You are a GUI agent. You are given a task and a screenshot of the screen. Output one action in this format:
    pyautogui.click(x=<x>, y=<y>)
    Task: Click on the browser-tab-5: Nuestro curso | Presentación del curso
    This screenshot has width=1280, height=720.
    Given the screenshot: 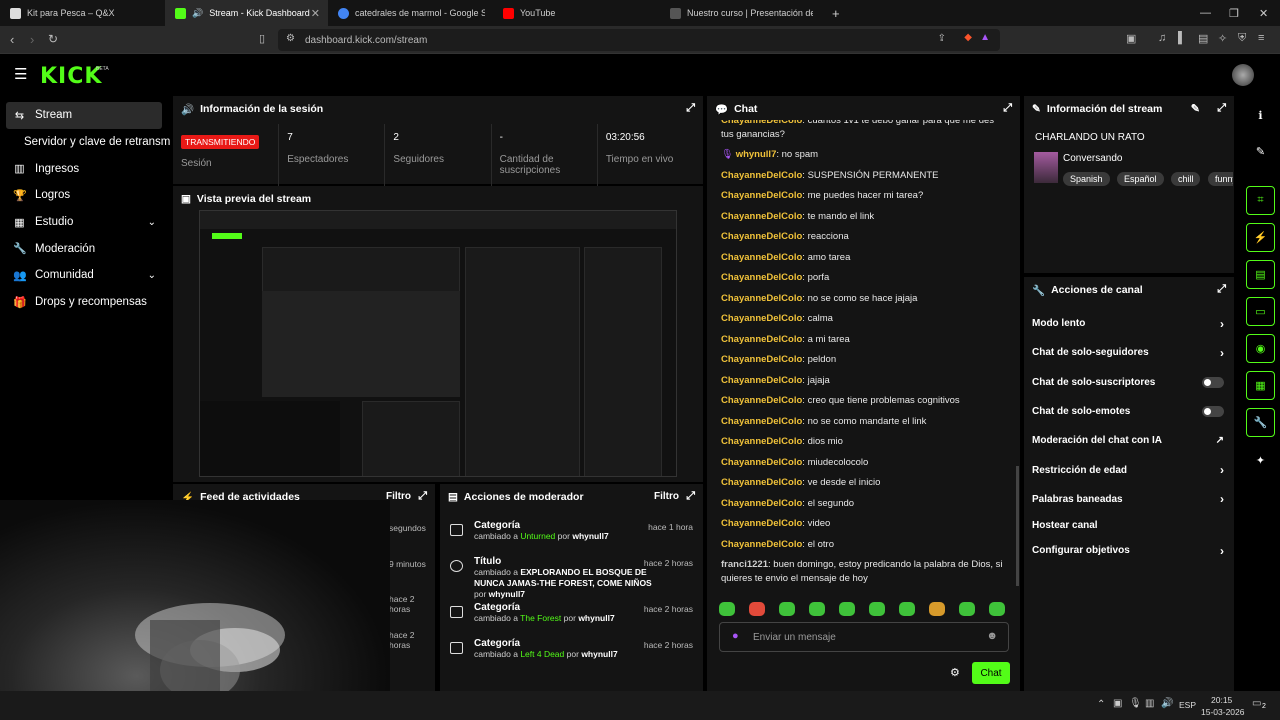 What is the action you would take?
    pyautogui.click(x=740, y=13)
    